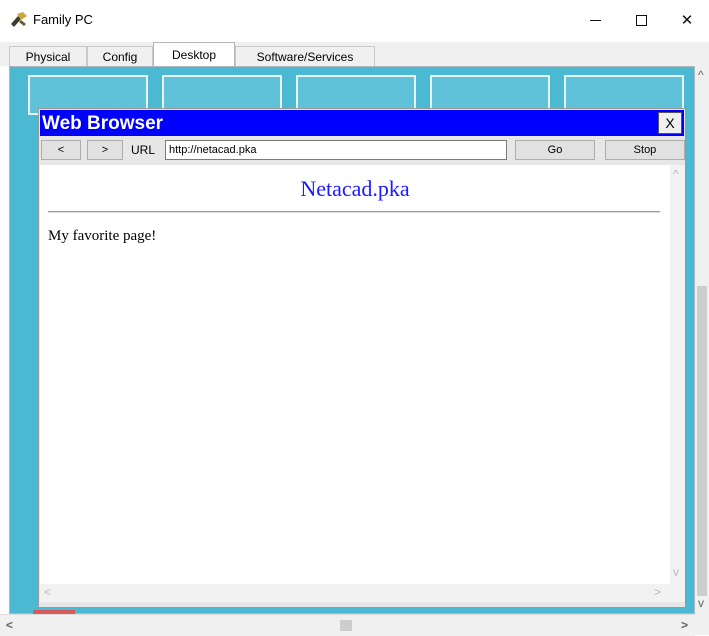 This screenshot has width=709, height=636. What do you see at coordinates (103, 123) in the screenshot?
I see `browser-title: Web Browser` at bounding box center [103, 123].